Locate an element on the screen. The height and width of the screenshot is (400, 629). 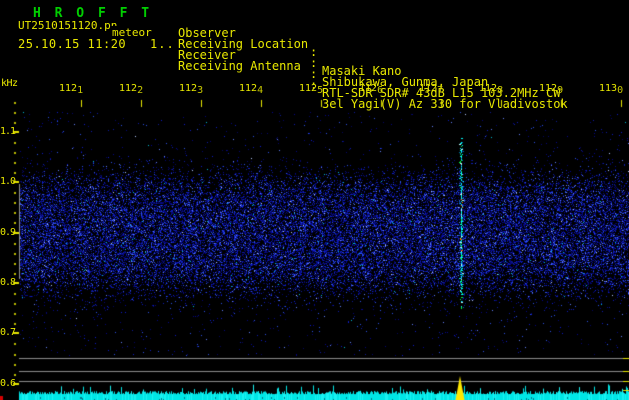
time-axis-label: 1128 is located at coordinates (491, 89).